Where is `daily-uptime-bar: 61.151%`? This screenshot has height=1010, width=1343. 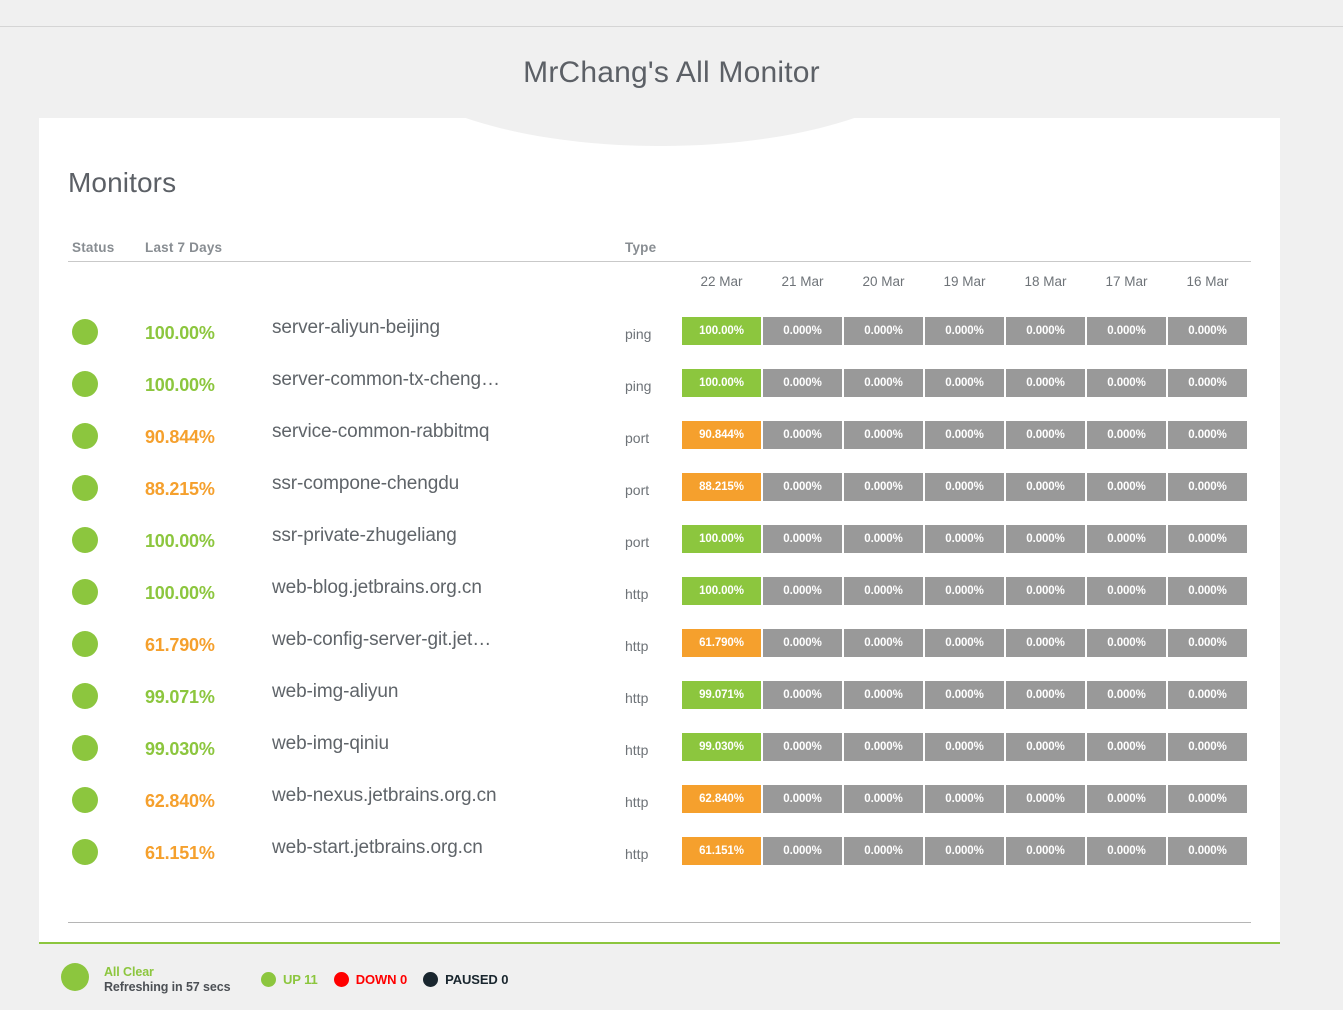
daily-uptime-bar: 61.151% is located at coordinates (721, 851).